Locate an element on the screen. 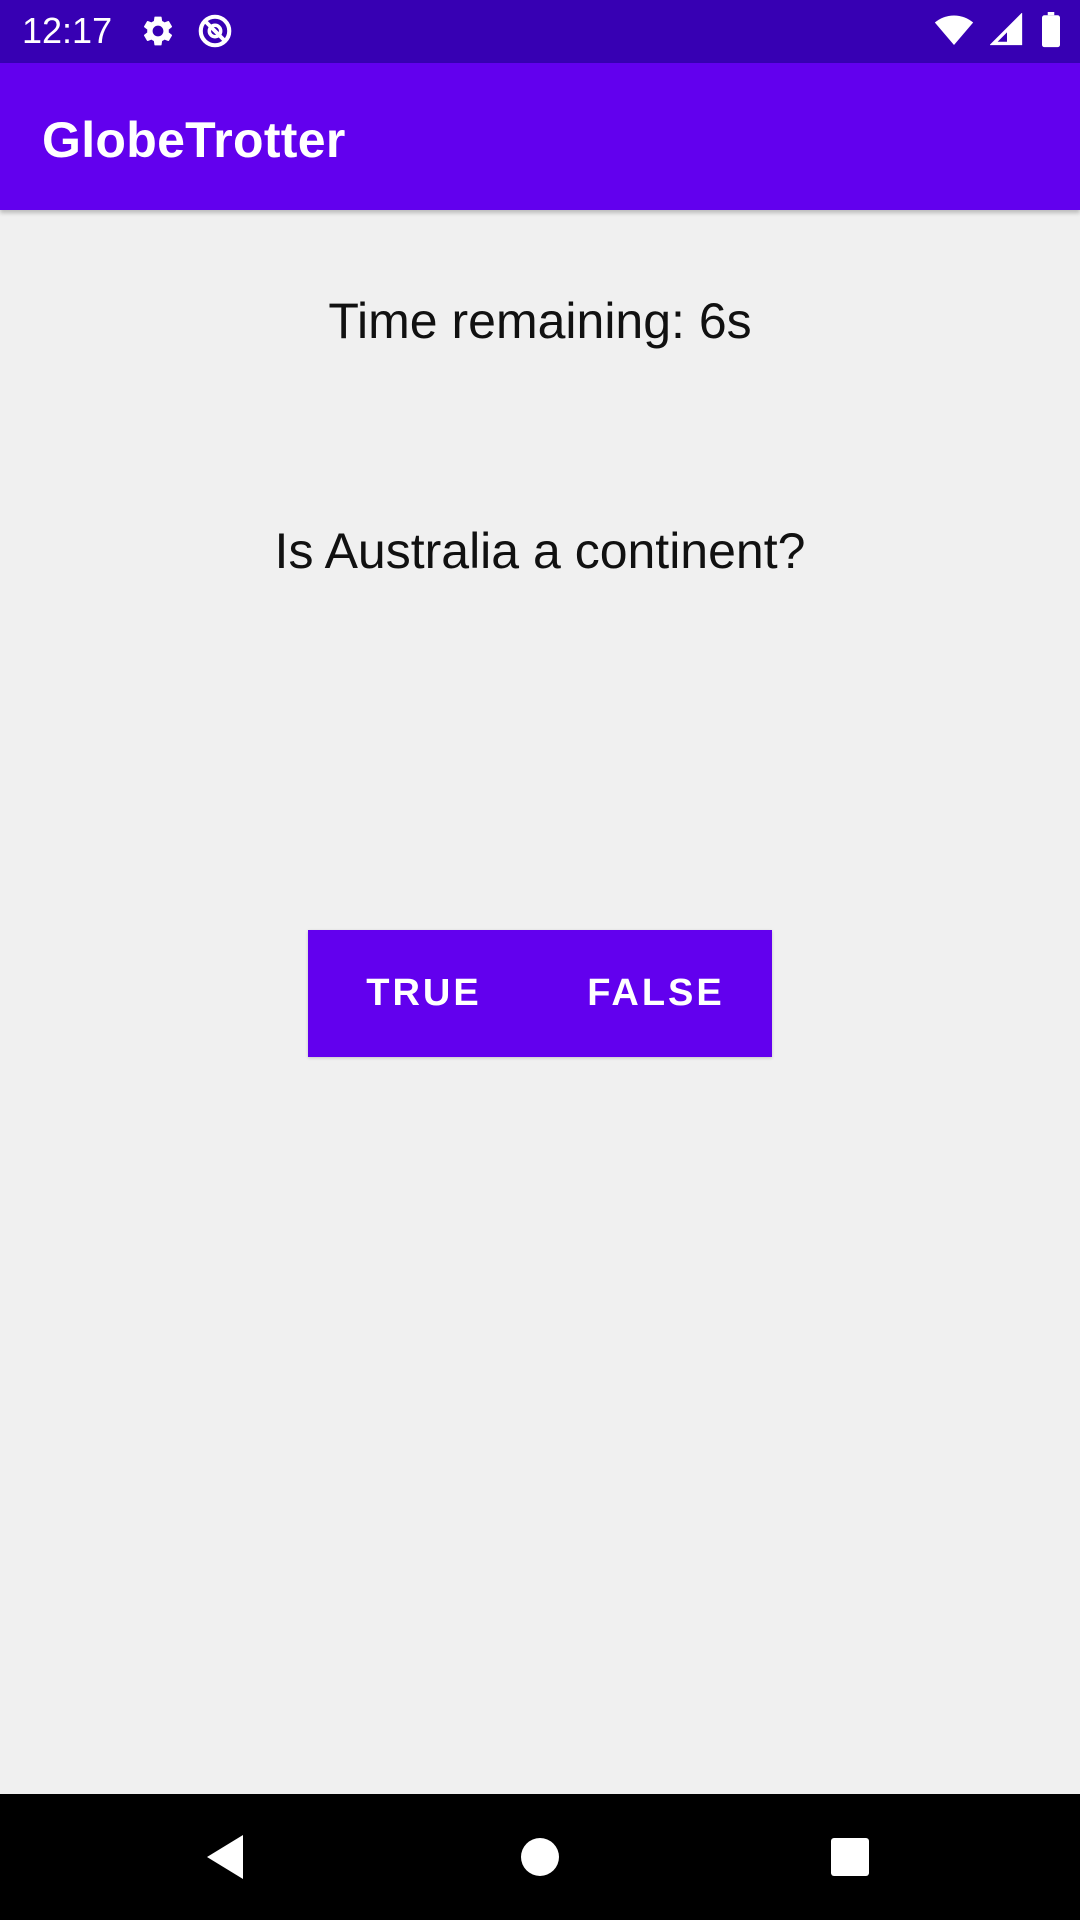 The height and width of the screenshot is (1920, 1080). status-left-icons is located at coordinates (187, 31).